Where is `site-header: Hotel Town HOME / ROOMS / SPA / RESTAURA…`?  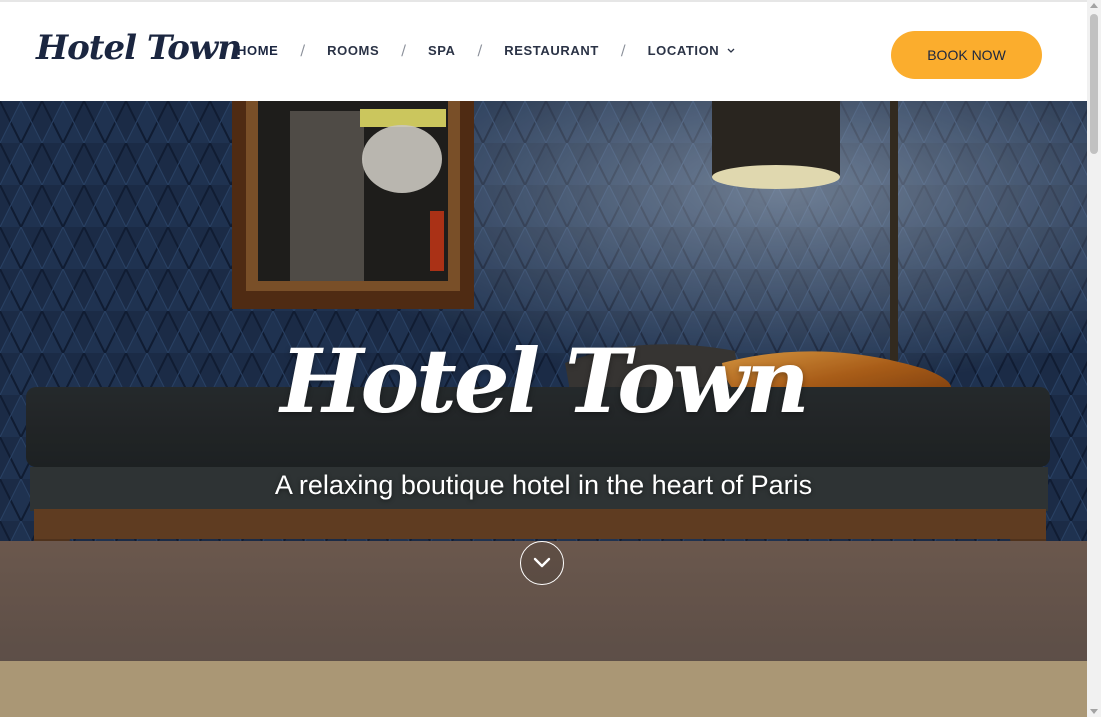 site-header: Hotel Town HOME / ROOMS / SPA / RESTAURA… is located at coordinates (543, 50).